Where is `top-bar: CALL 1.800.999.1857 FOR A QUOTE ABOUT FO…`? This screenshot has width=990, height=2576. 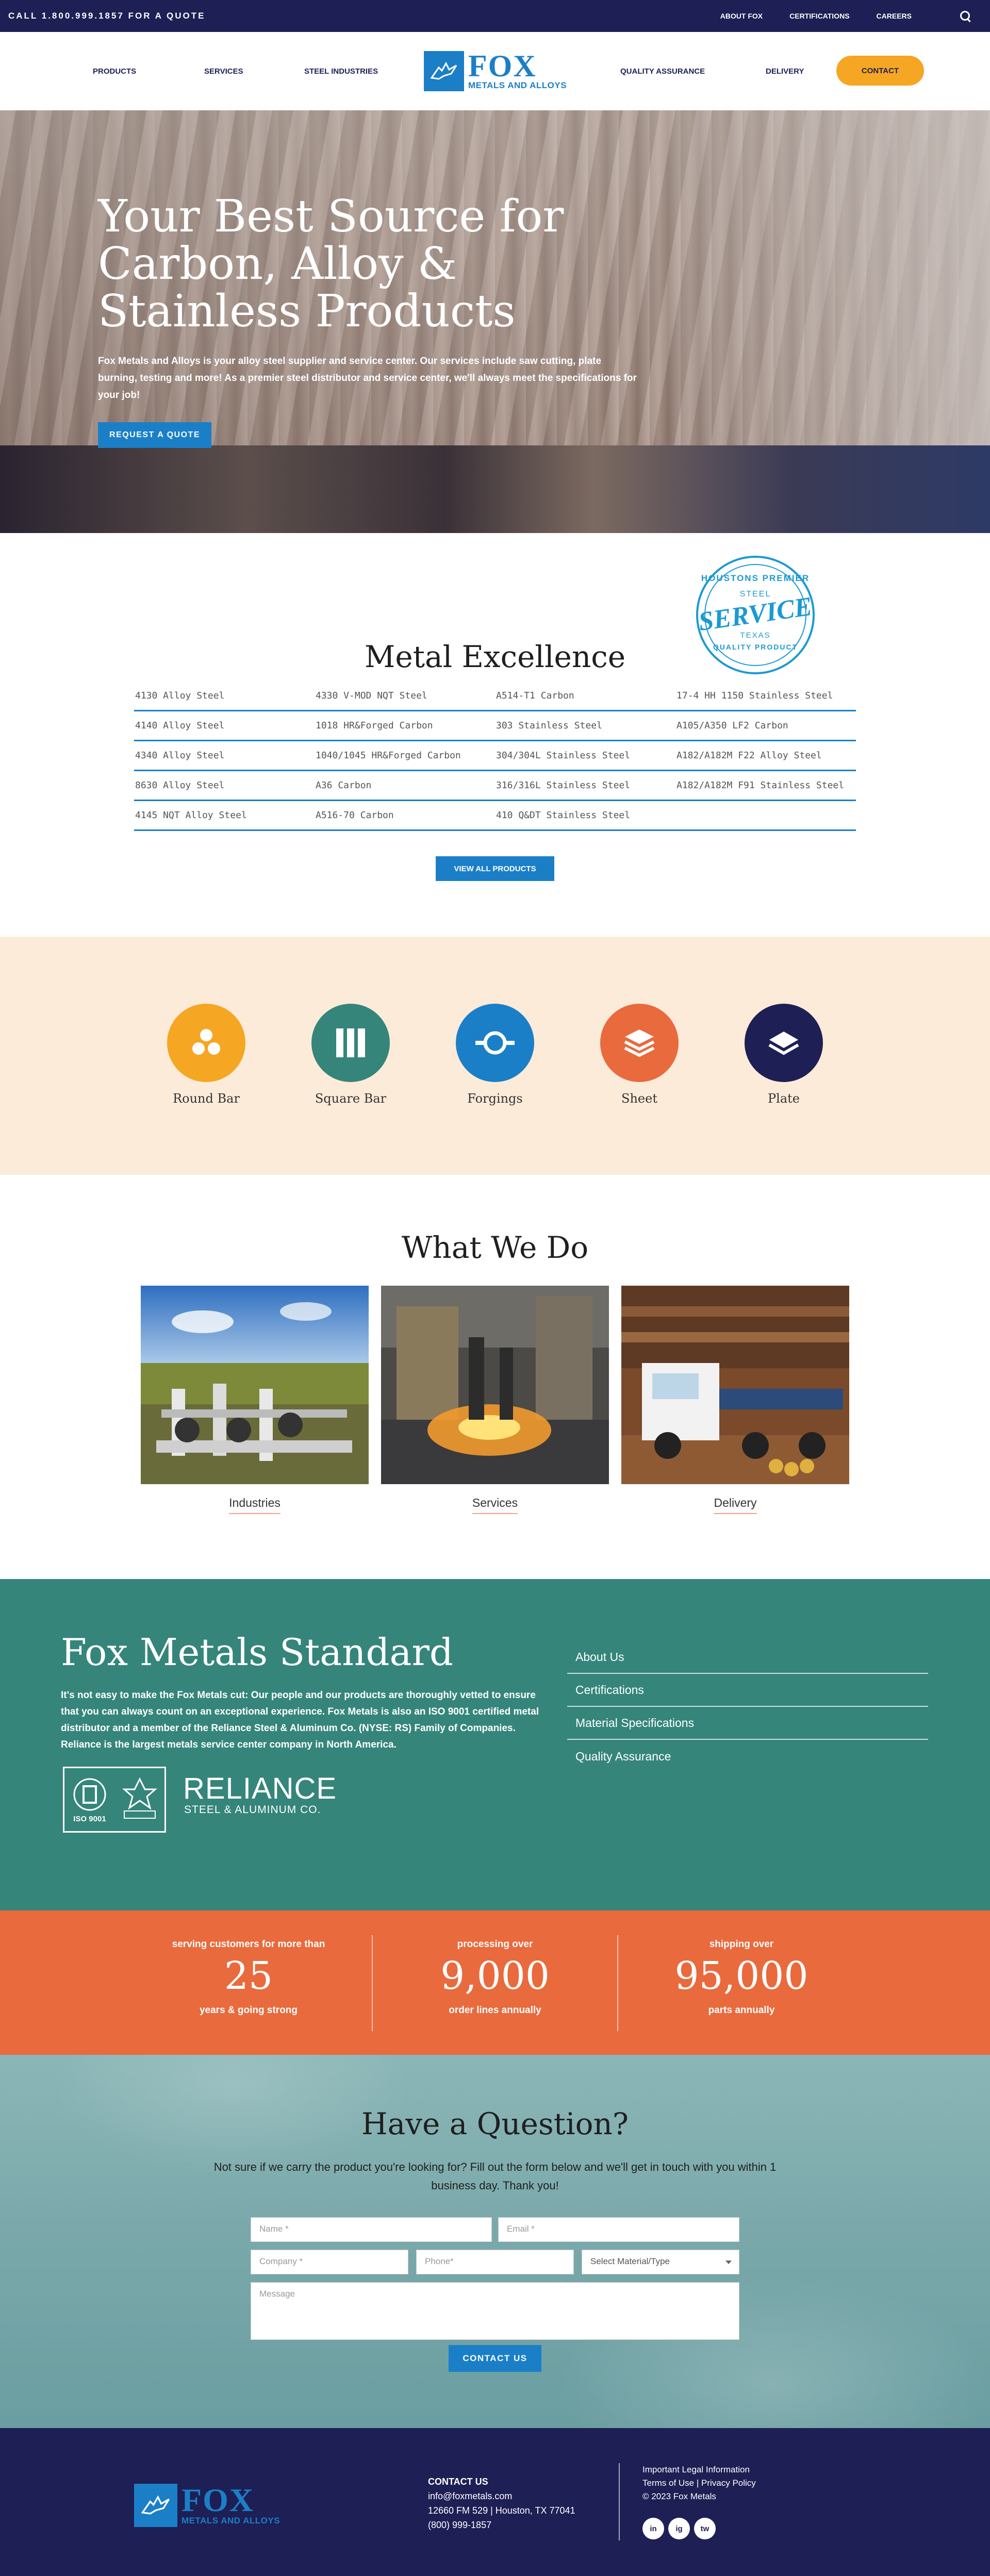 top-bar: CALL 1.800.999.1857 FOR A QUOTE ABOUT FO… is located at coordinates (495, 16).